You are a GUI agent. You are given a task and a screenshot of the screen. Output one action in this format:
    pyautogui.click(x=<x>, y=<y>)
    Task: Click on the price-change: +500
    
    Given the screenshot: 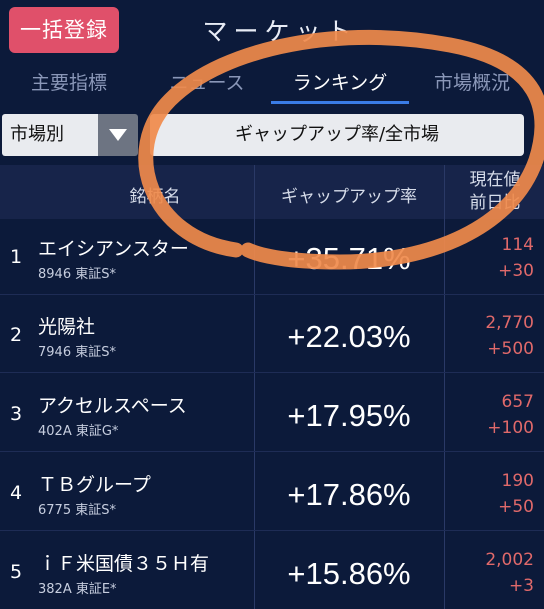 What is the action you would take?
    pyautogui.click(x=510, y=349)
    